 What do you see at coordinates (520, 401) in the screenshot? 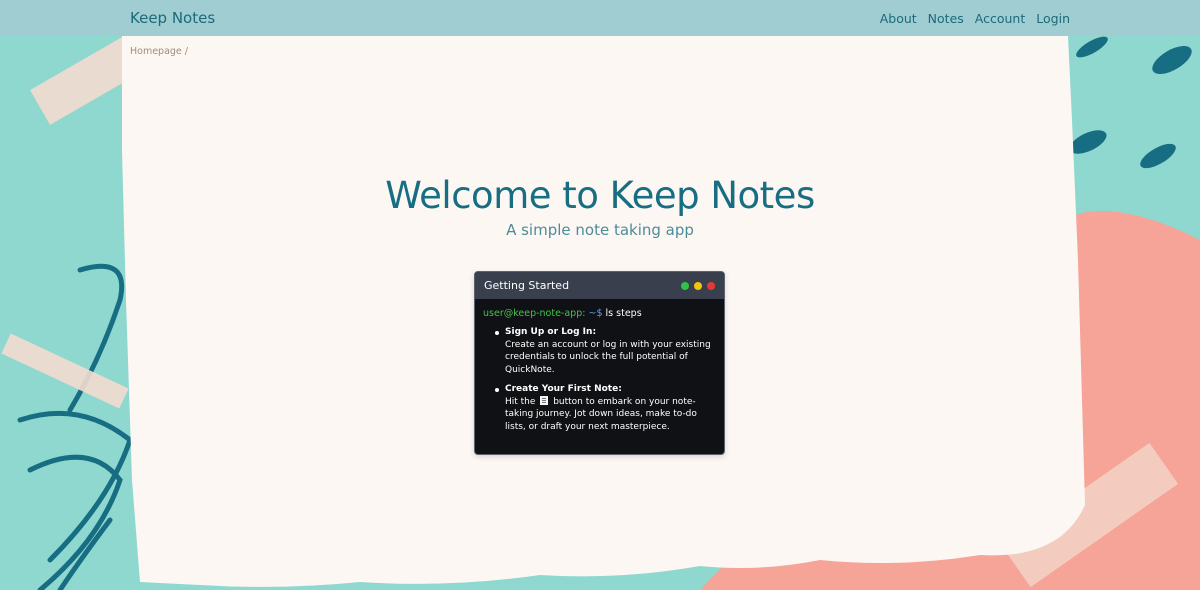
I see `step-text-before: Hit the` at bounding box center [520, 401].